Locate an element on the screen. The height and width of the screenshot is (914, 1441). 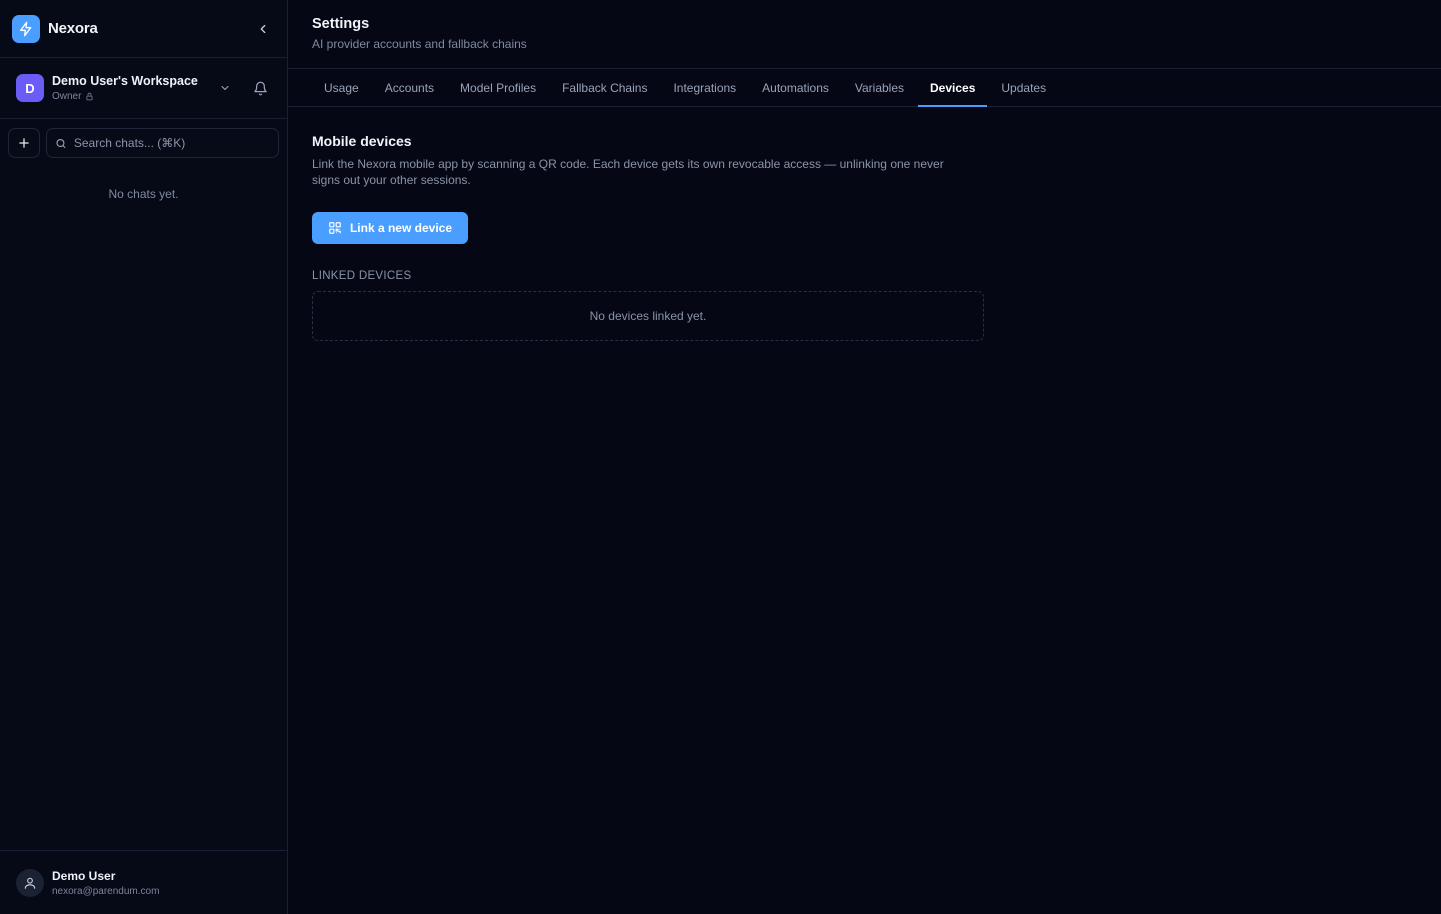
tab-variables: Variables is located at coordinates (879, 87).